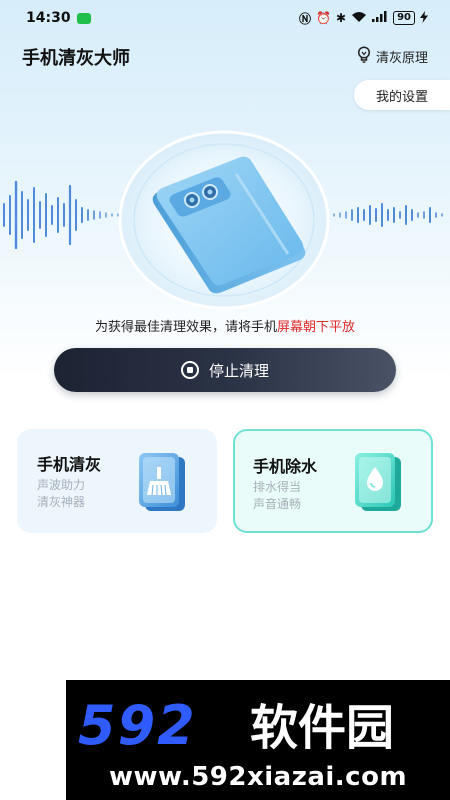 Image resolution: width=450 pixels, height=800 pixels. What do you see at coordinates (380, 18) in the screenshot?
I see `signal-icon` at bounding box center [380, 18].